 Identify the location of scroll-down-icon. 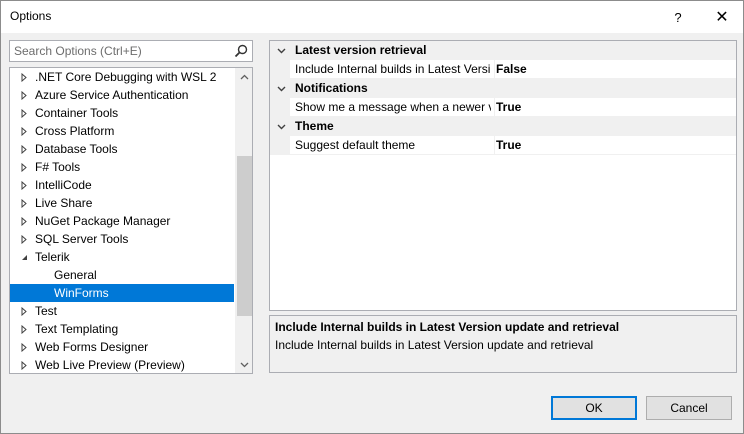
(244, 364).